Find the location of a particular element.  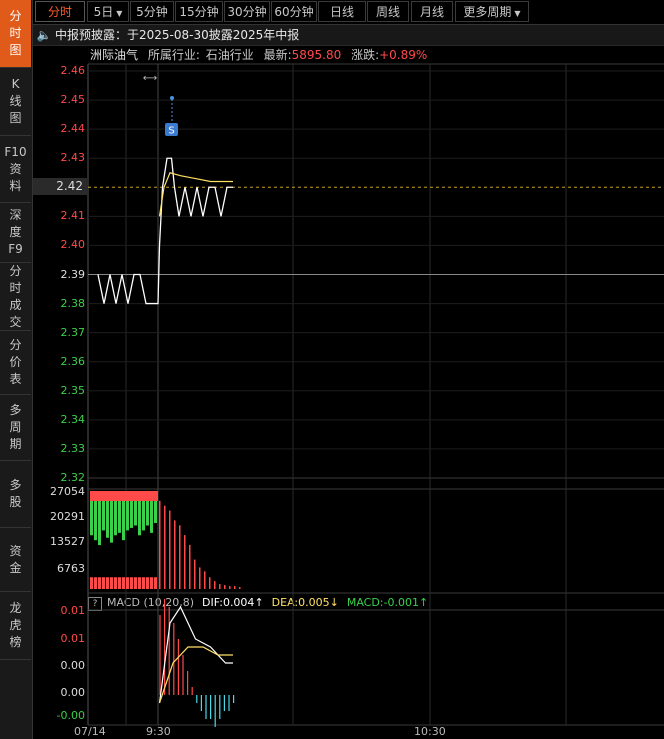

macd-dea-line is located at coordinates (195, 675).